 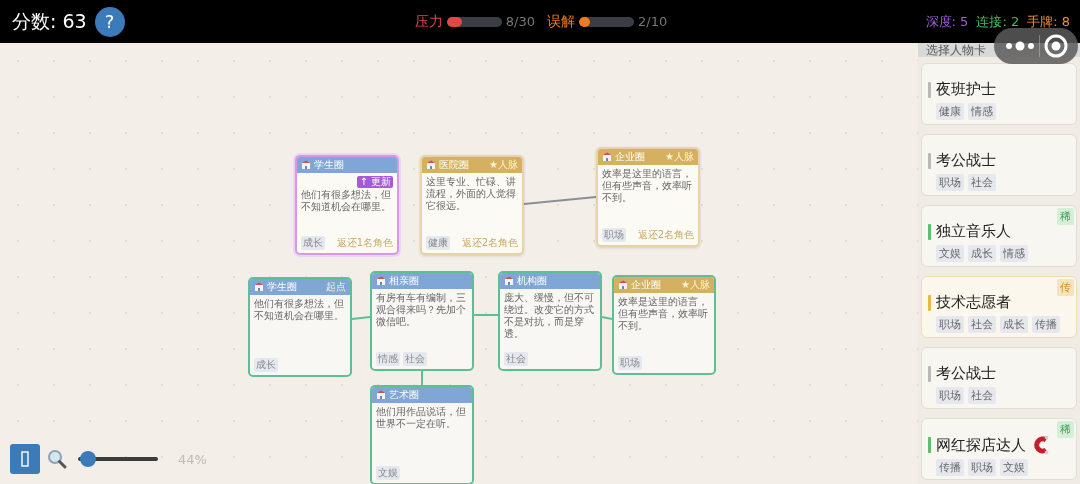 What do you see at coordinates (1036, 46) in the screenshot?
I see `menu-capsule` at bounding box center [1036, 46].